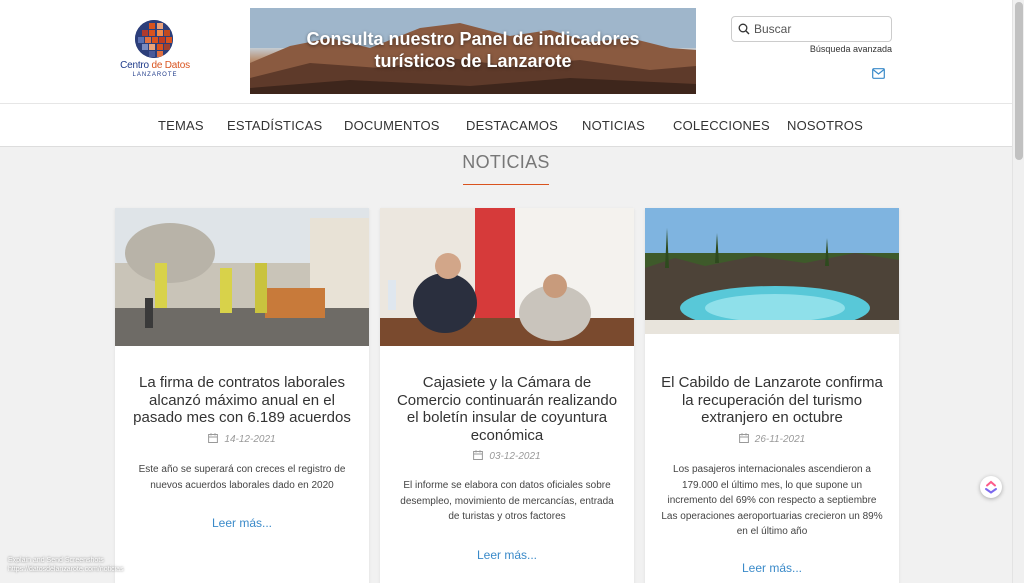 The height and width of the screenshot is (583, 1024). What do you see at coordinates (744, 29) in the screenshot?
I see `search-icon` at bounding box center [744, 29].